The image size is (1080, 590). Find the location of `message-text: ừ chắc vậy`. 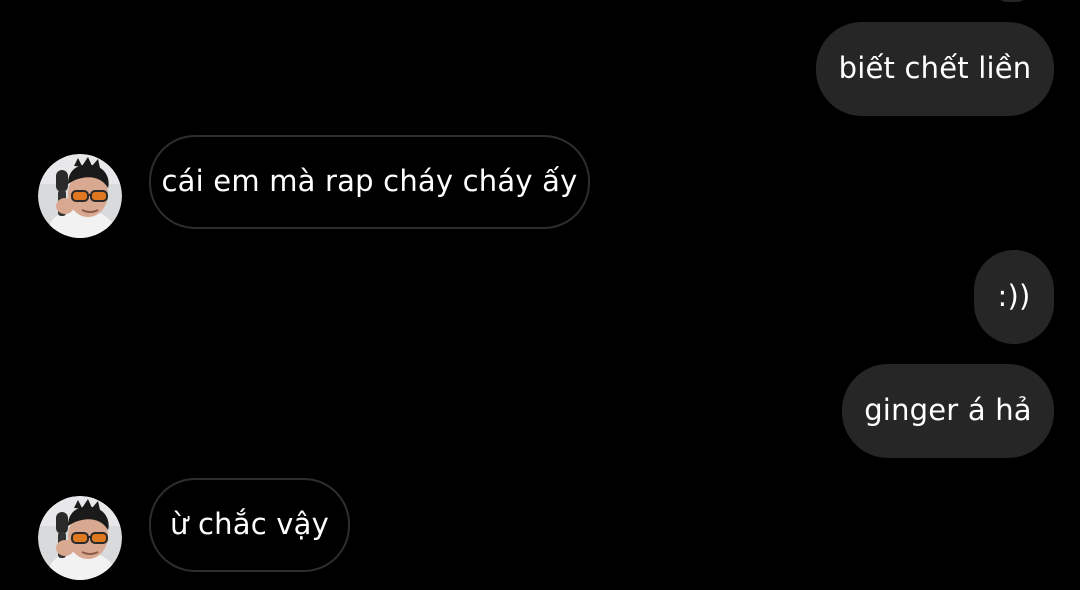

message-text: ừ chắc vậy is located at coordinates (249, 524).